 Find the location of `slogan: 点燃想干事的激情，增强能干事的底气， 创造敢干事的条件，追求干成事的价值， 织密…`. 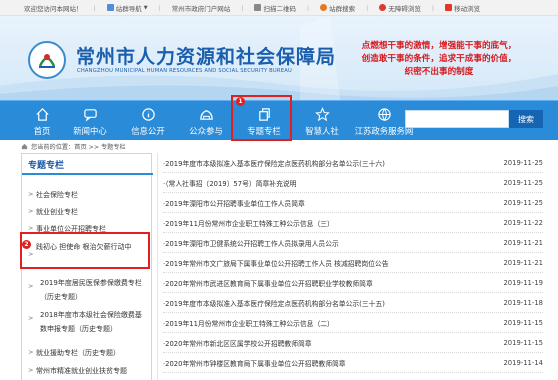

slogan: 点燃想干事的激情，增强能干事的底气， 创造敢干事的条件，追求干成事的价值， 织密… is located at coordinates (439, 59).